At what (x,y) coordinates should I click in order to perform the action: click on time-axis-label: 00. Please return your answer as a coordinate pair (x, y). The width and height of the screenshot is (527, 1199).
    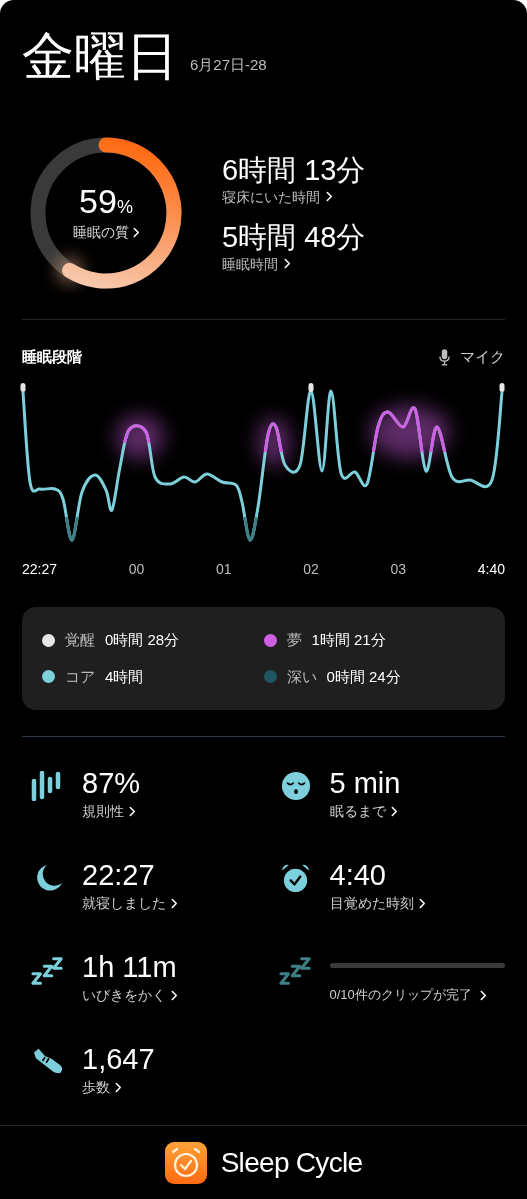
    Looking at the image, I should click on (136, 569).